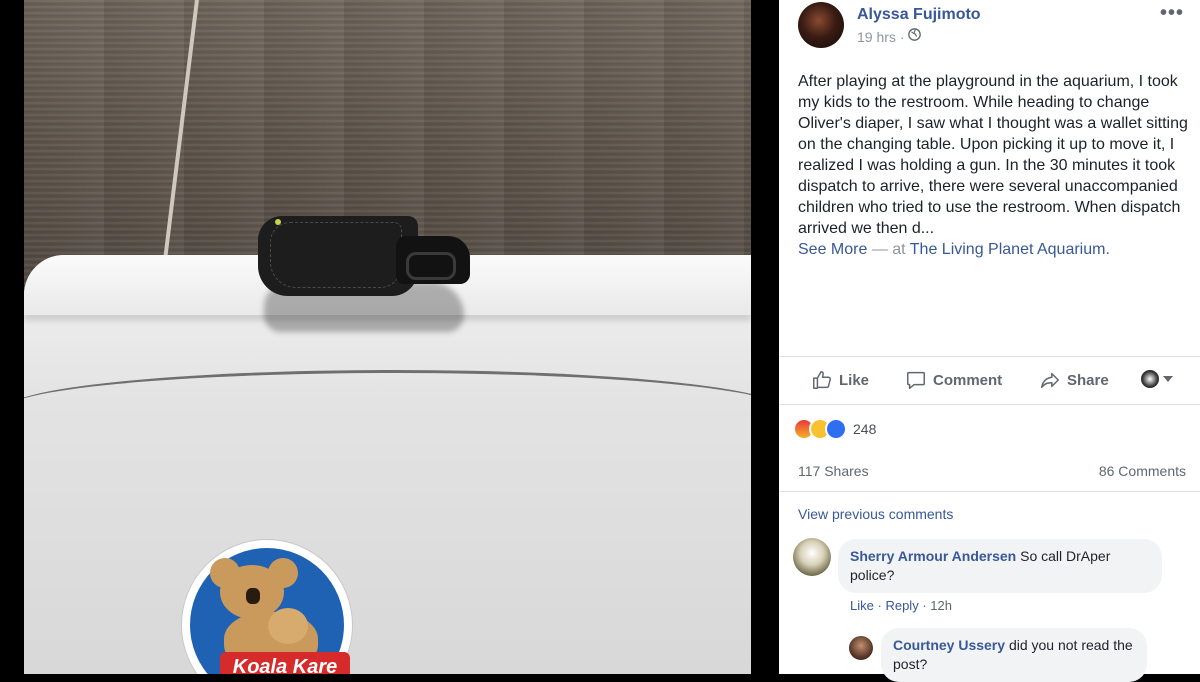  I want to click on comment-like-link: Like, so click(862, 605).